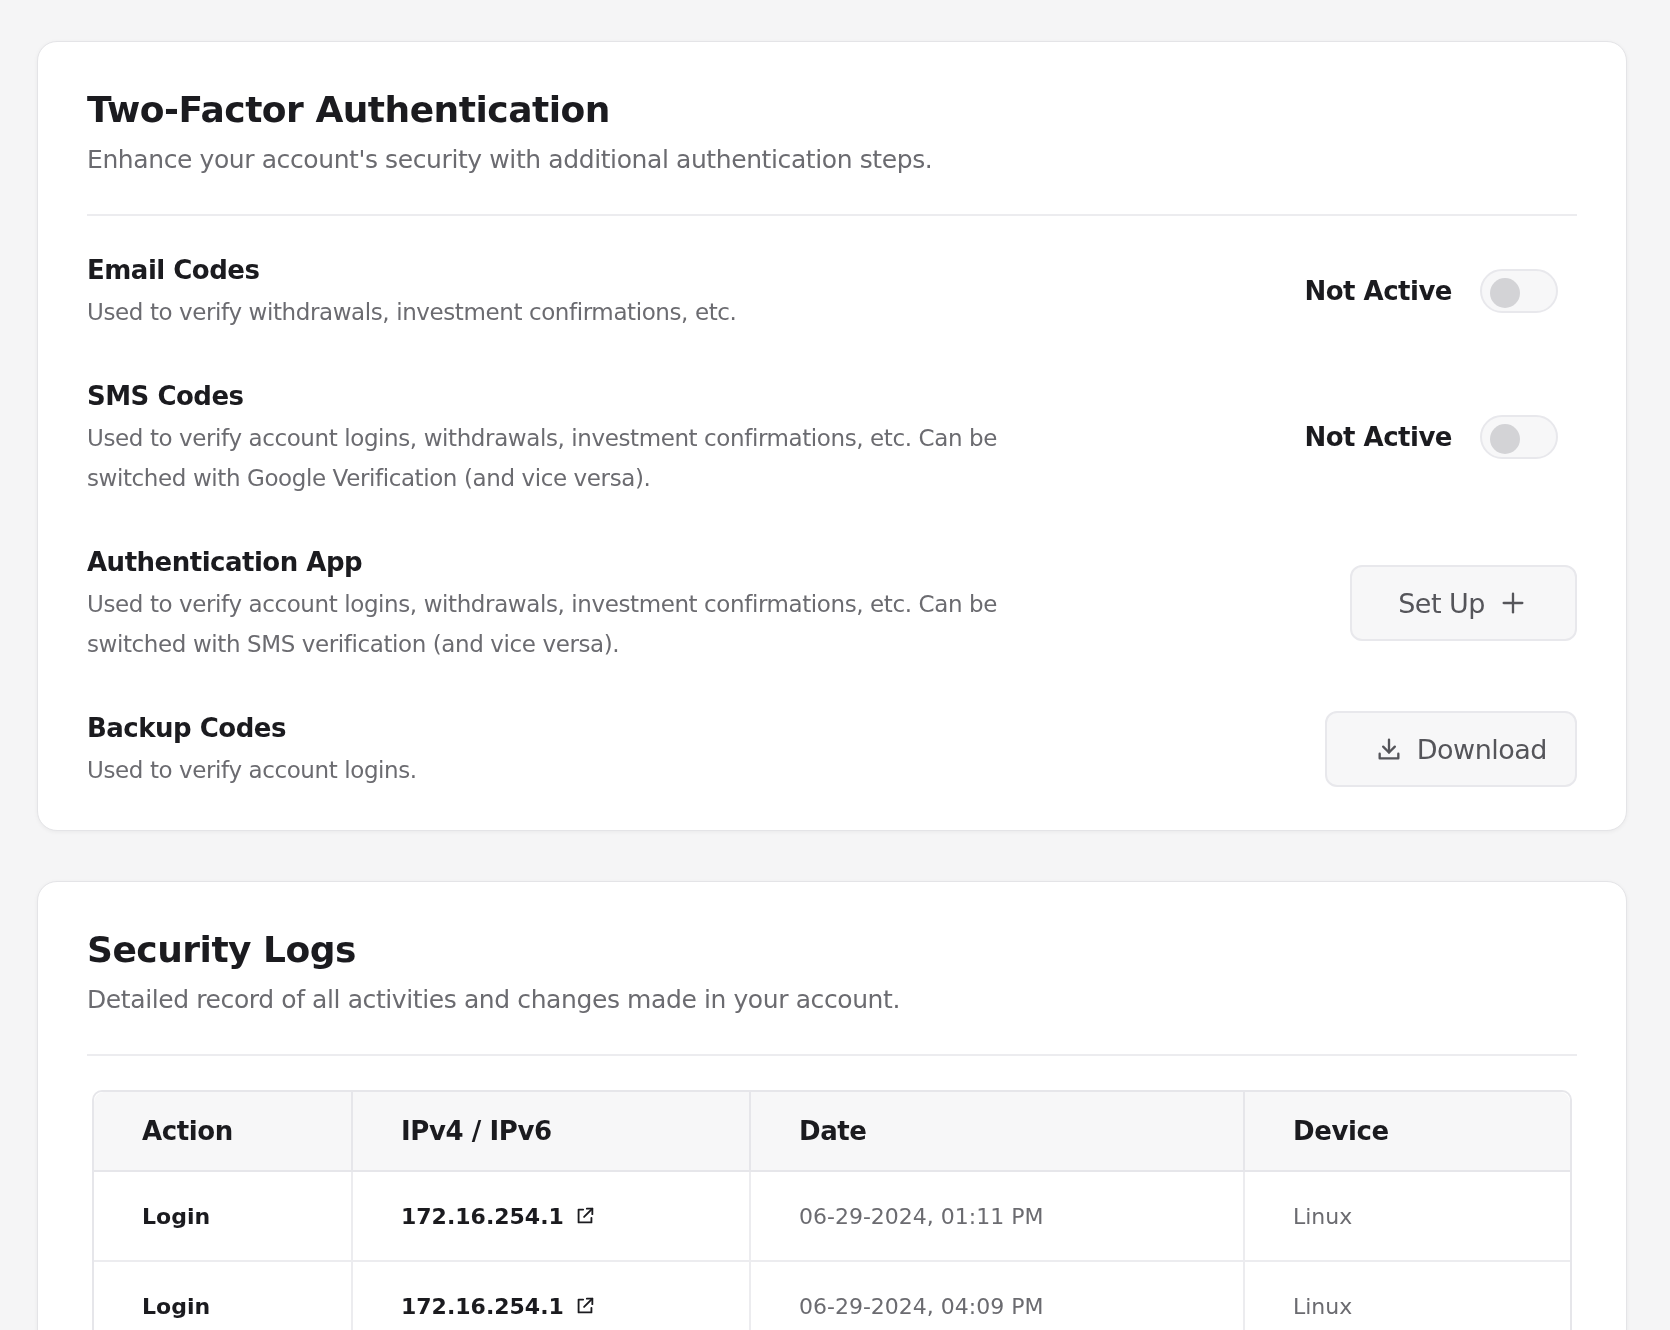 The width and height of the screenshot is (1670, 1330). Describe the element at coordinates (1407, 1132) in the screenshot. I see `column-header: Device` at that location.